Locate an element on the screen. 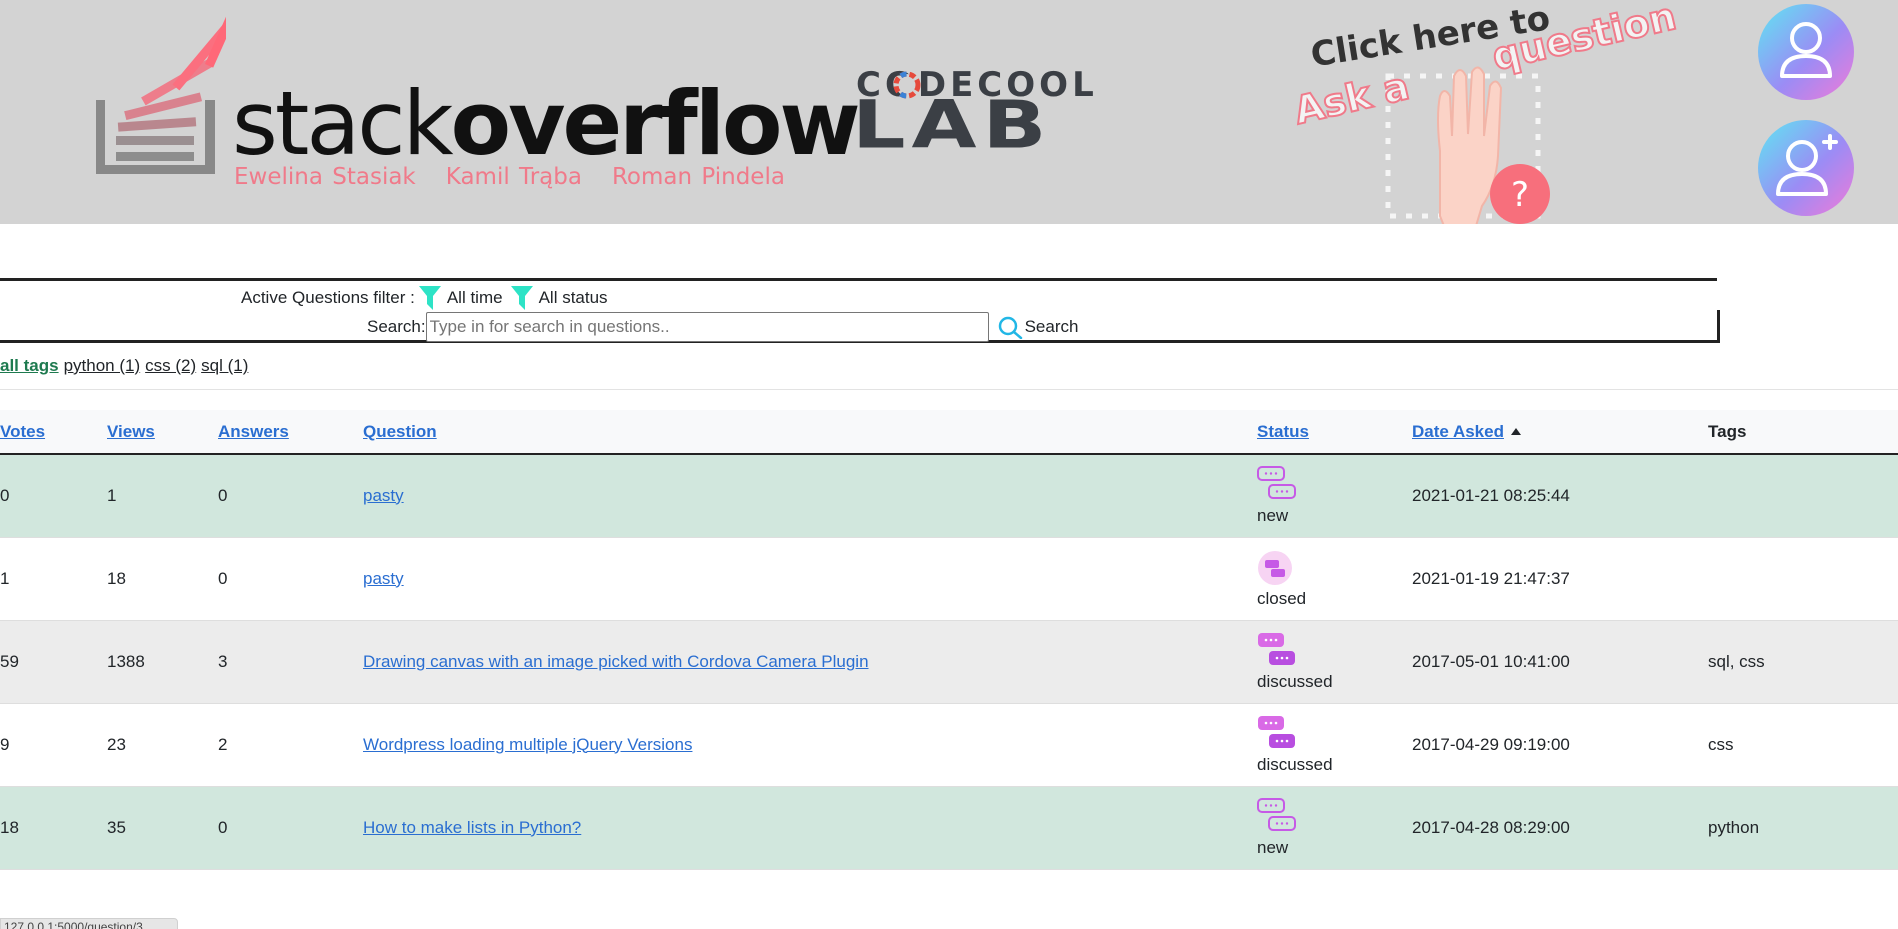  search-input is located at coordinates (707, 327).